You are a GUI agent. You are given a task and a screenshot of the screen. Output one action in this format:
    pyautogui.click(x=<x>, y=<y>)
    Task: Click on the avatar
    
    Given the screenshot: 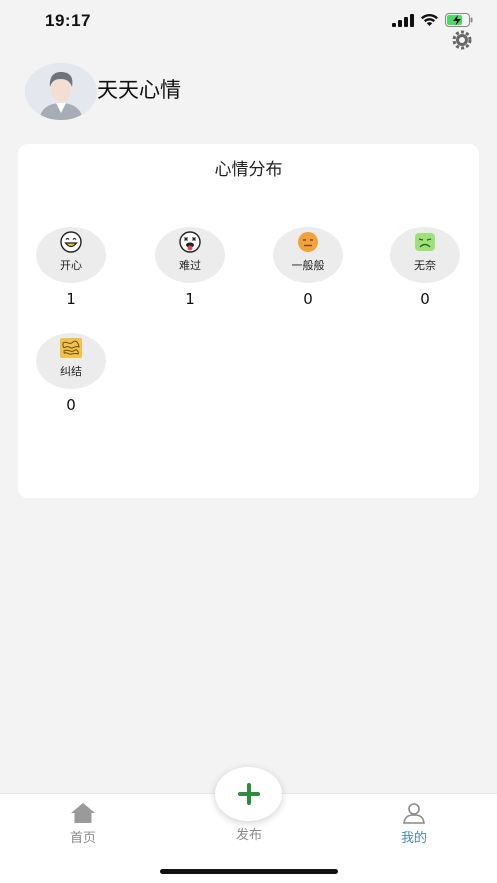 What is the action you would take?
    pyautogui.click(x=61, y=91)
    